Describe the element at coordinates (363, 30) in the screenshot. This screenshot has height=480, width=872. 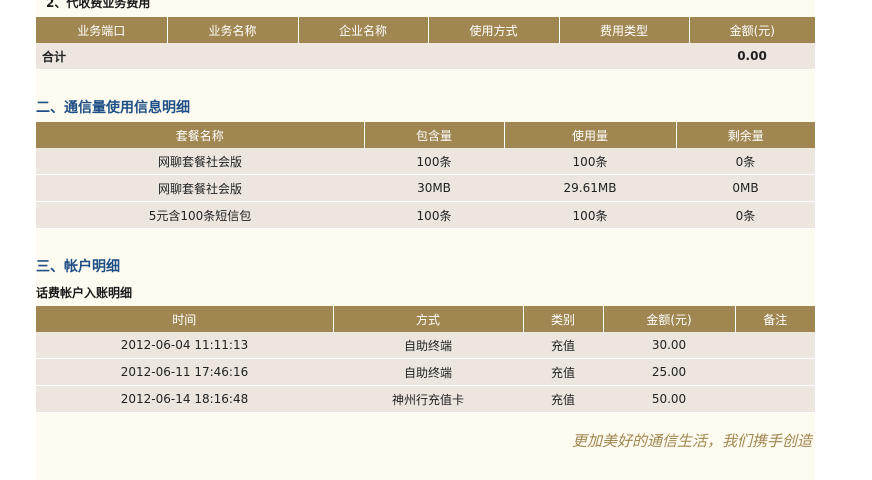
I see `col-header-company-name: 企业名称` at that location.